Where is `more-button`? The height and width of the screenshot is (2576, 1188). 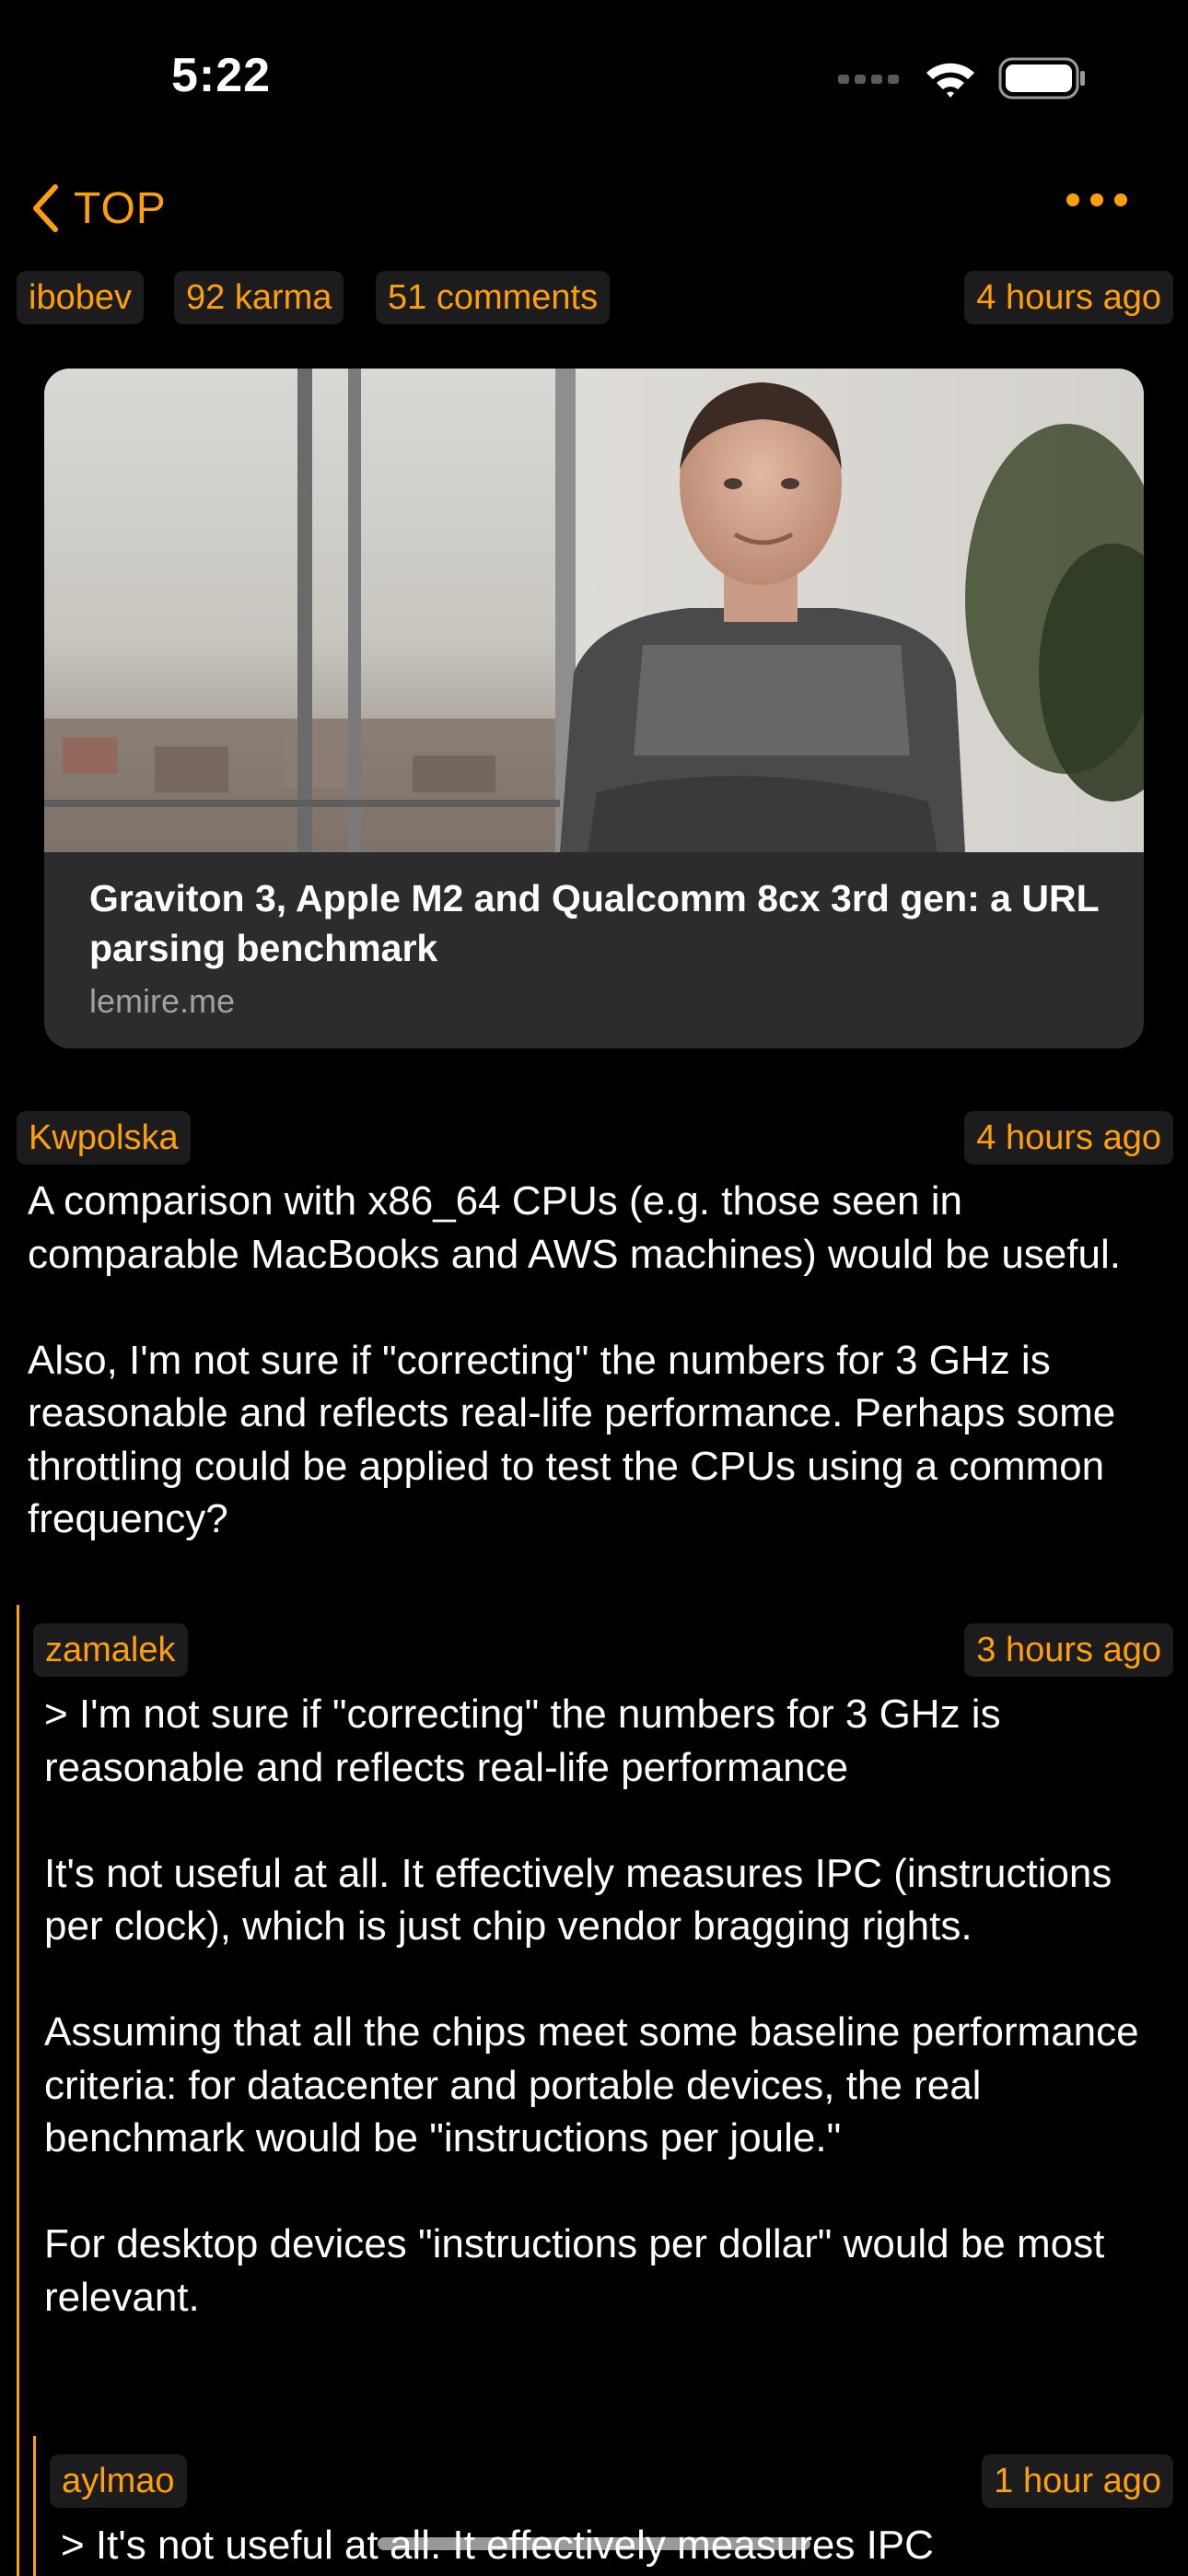 more-button is located at coordinates (1096, 199).